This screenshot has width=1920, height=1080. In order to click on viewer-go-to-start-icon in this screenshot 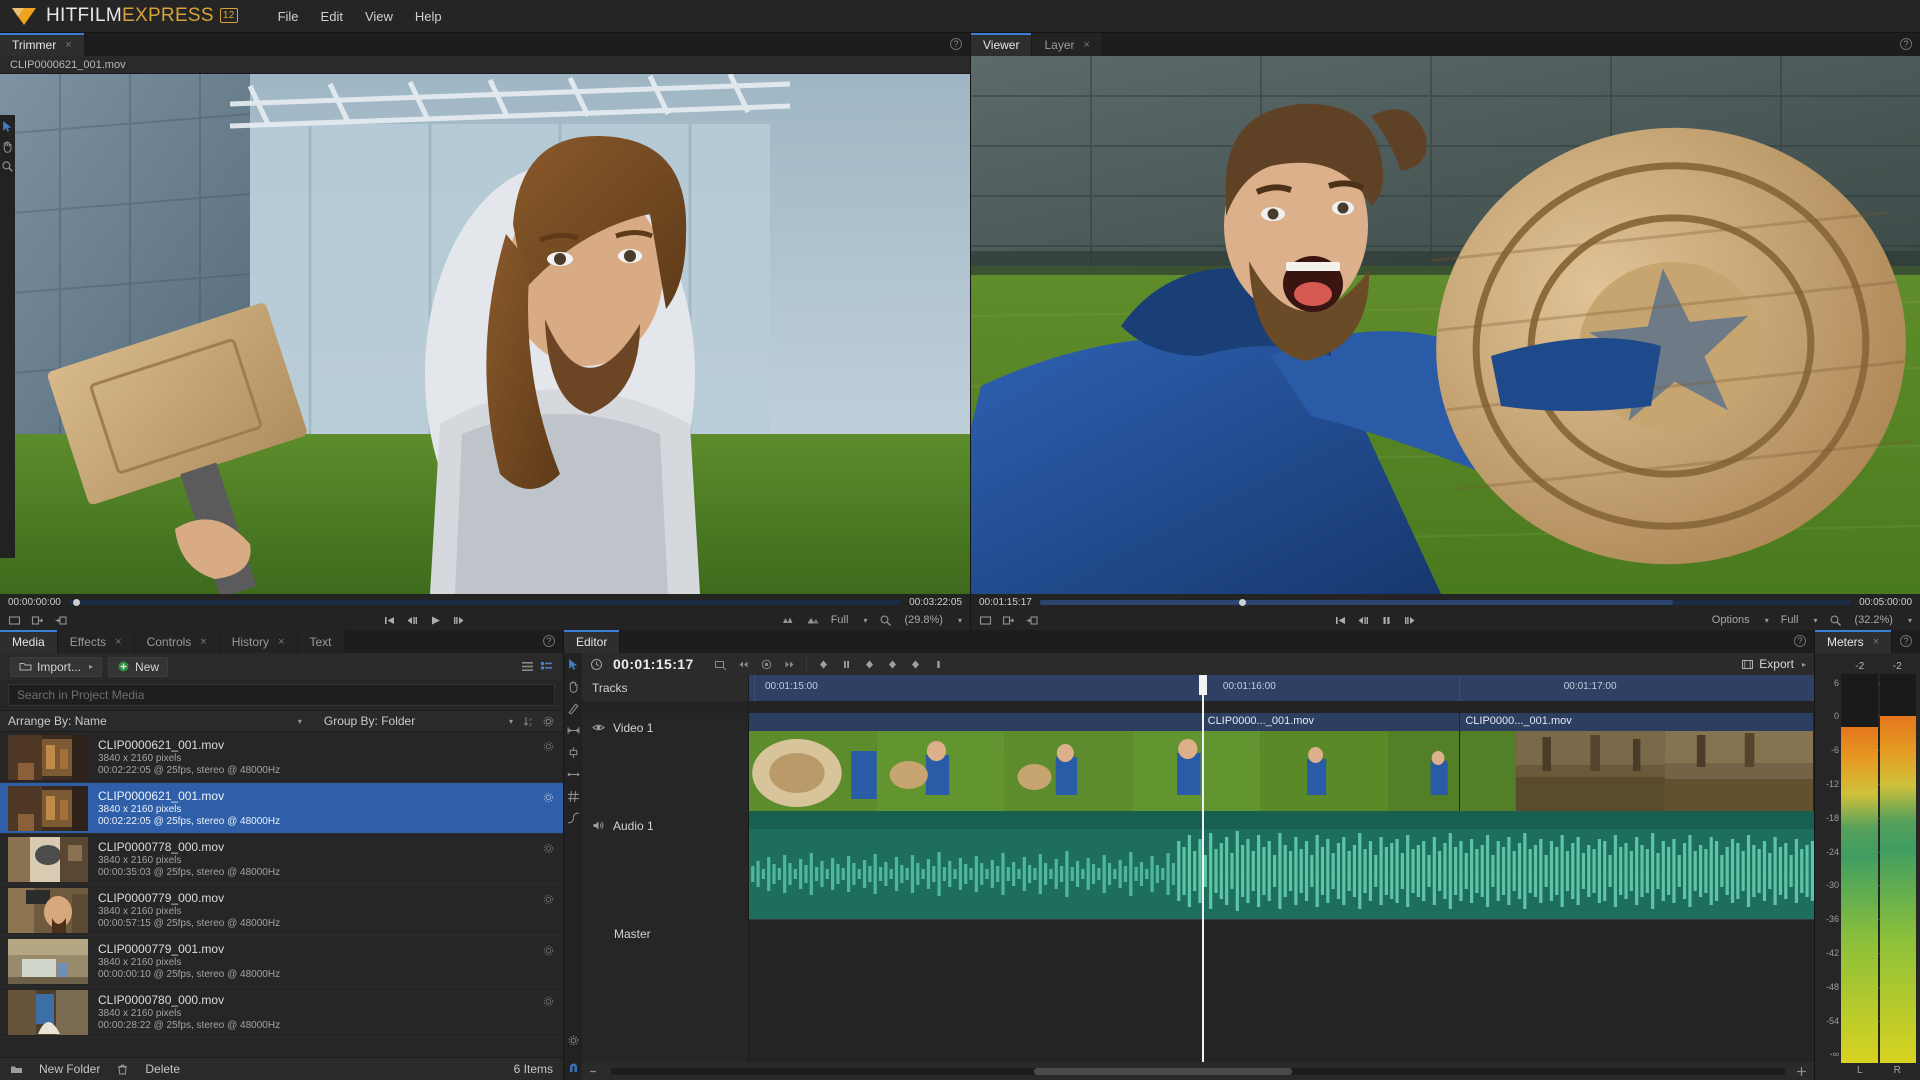, I will do `click(1340, 620)`.